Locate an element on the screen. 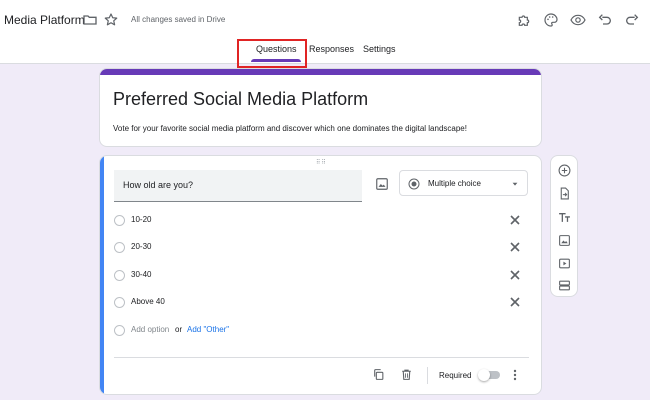  save-status: All changes saved in Drive is located at coordinates (178, 19).